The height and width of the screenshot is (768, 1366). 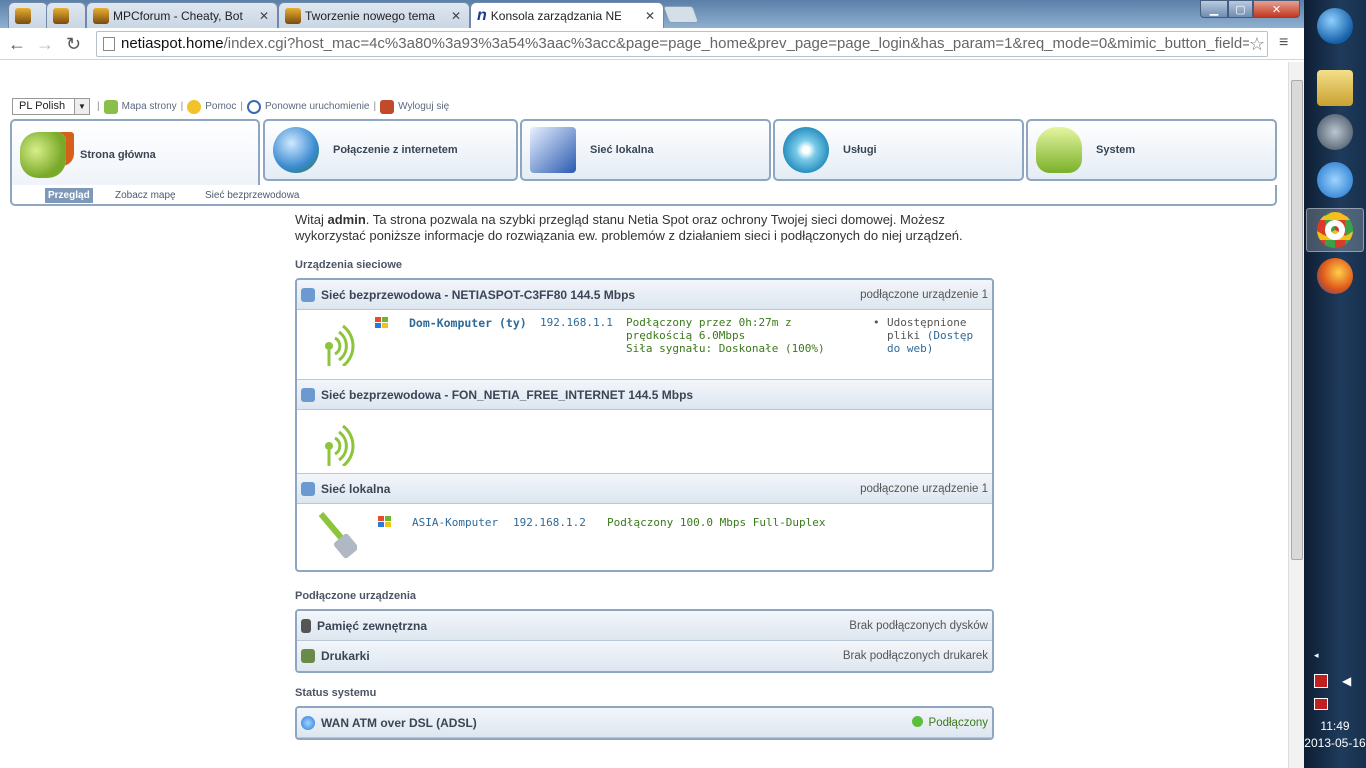 I want to click on device-ip: 192.168.1.2, so click(x=549, y=522).